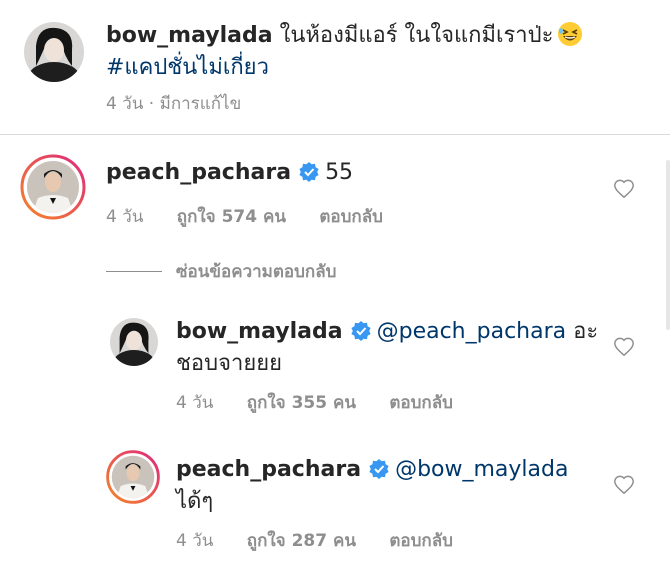 The height and width of the screenshot is (564, 670). What do you see at coordinates (668, 245) in the screenshot?
I see `scrollbar` at bounding box center [668, 245].